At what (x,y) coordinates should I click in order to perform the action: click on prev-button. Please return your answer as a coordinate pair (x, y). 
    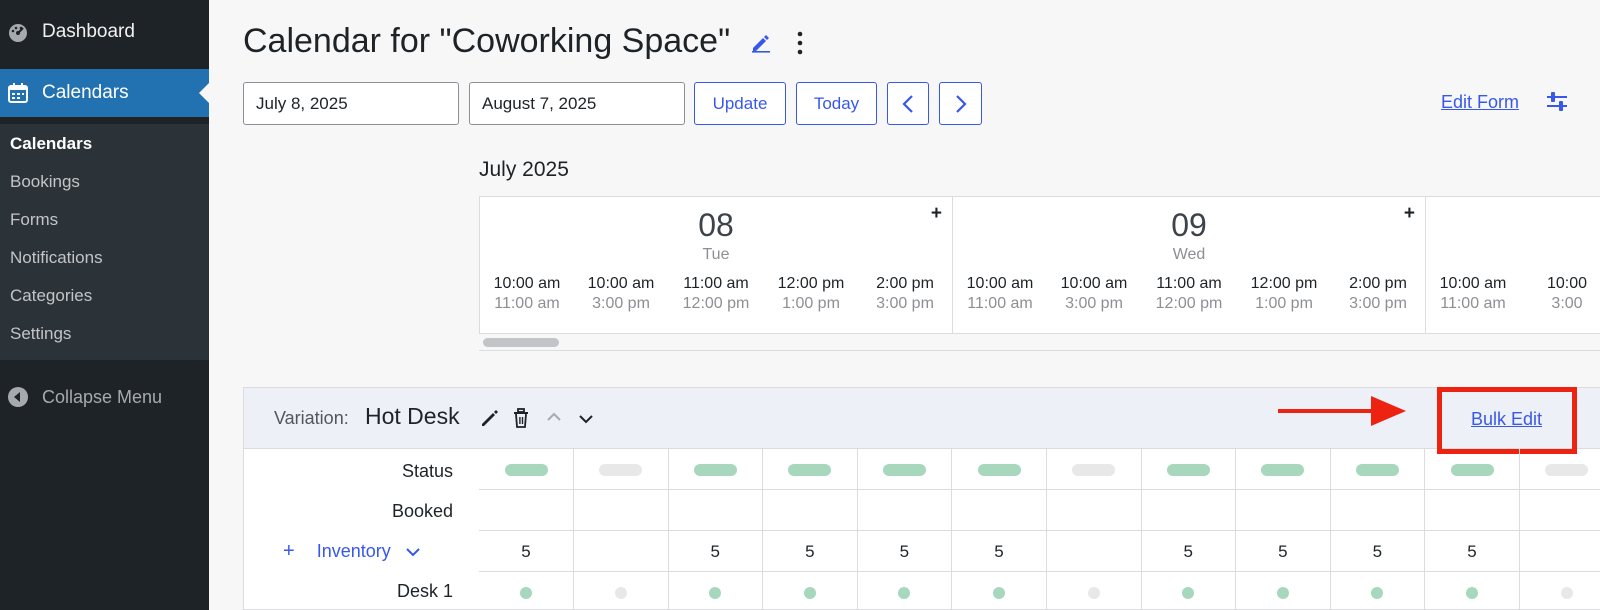
    Looking at the image, I should click on (908, 103).